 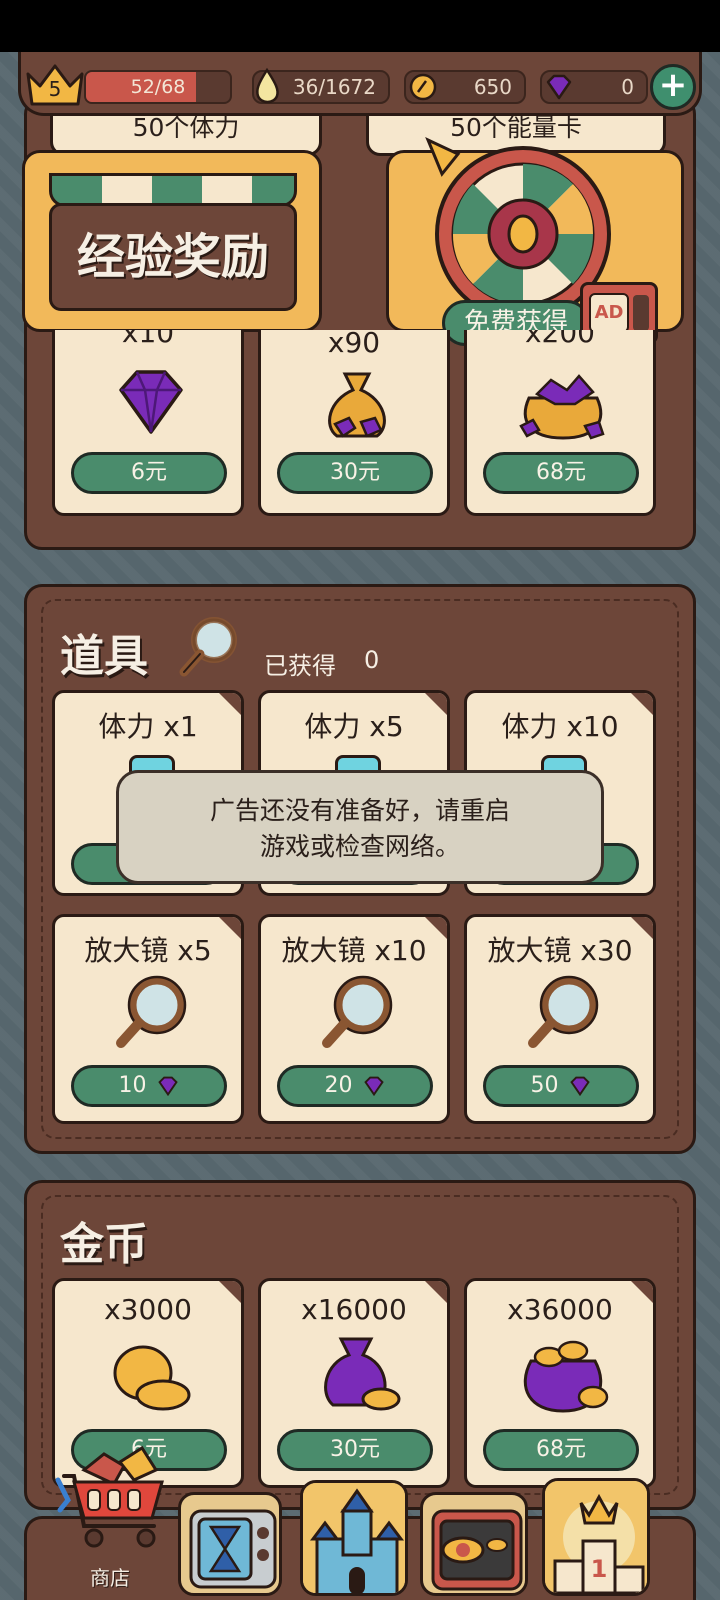 I want to click on nav-ranking: 1, so click(x=596, y=1537).